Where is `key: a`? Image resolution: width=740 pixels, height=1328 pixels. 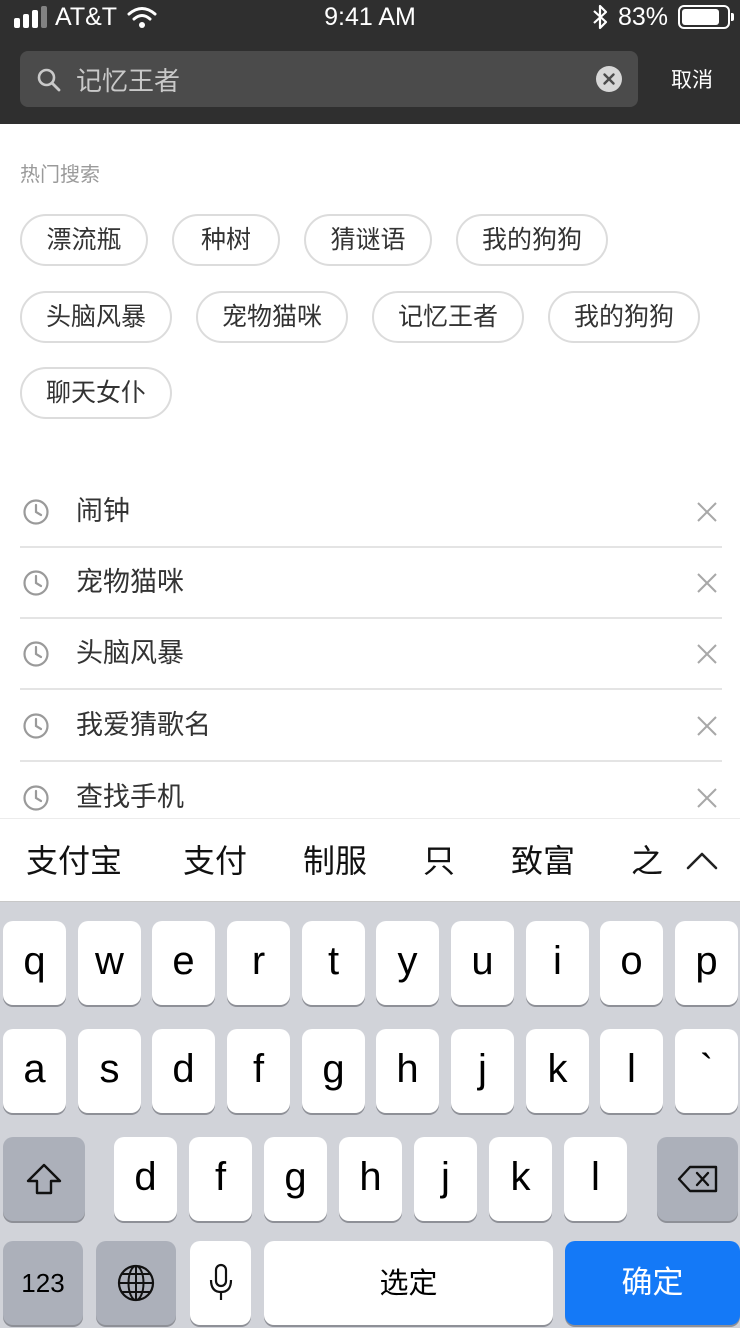
key: a is located at coordinates (34, 1071).